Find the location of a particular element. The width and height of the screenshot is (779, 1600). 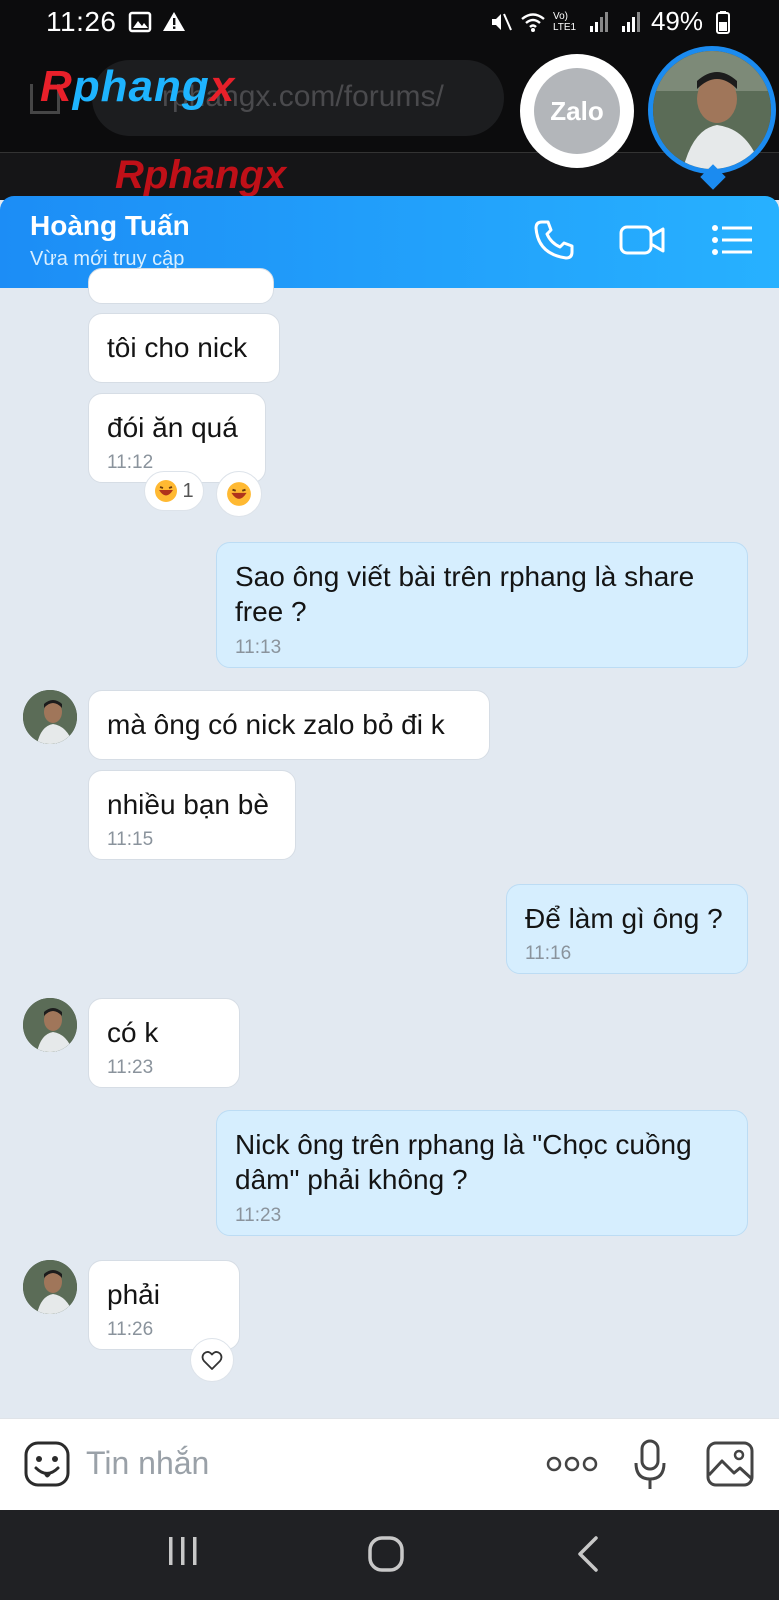

message-text: phải is located at coordinates (133, 1294).